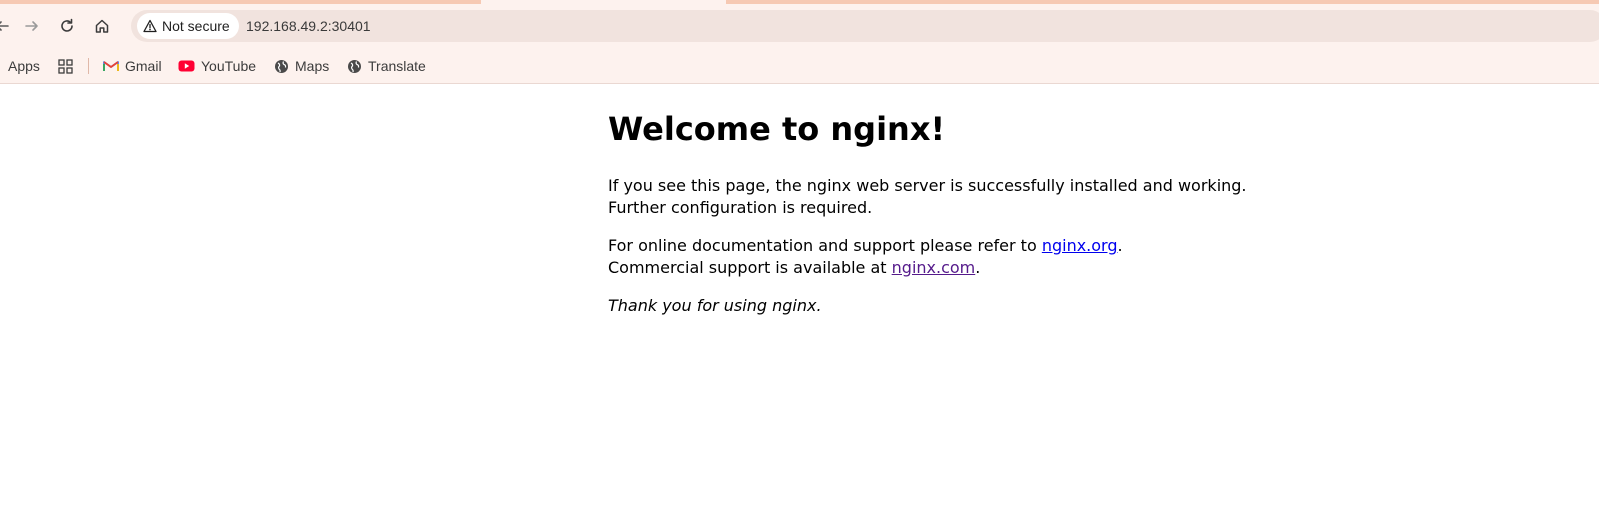 Image resolution: width=1599 pixels, height=525 pixels. What do you see at coordinates (186, 66) in the screenshot?
I see `youtube-icon` at bounding box center [186, 66].